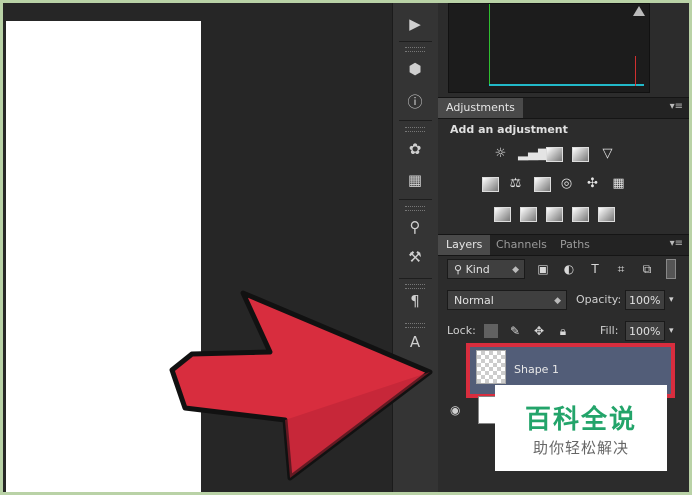  I want to click on channel-mixer-icon: ✣, so click(592, 183).